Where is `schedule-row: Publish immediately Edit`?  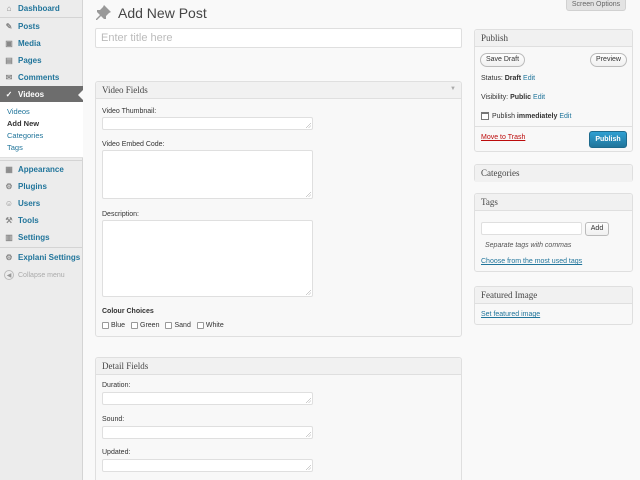 schedule-row: Publish immediately Edit is located at coordinates (526, 116).